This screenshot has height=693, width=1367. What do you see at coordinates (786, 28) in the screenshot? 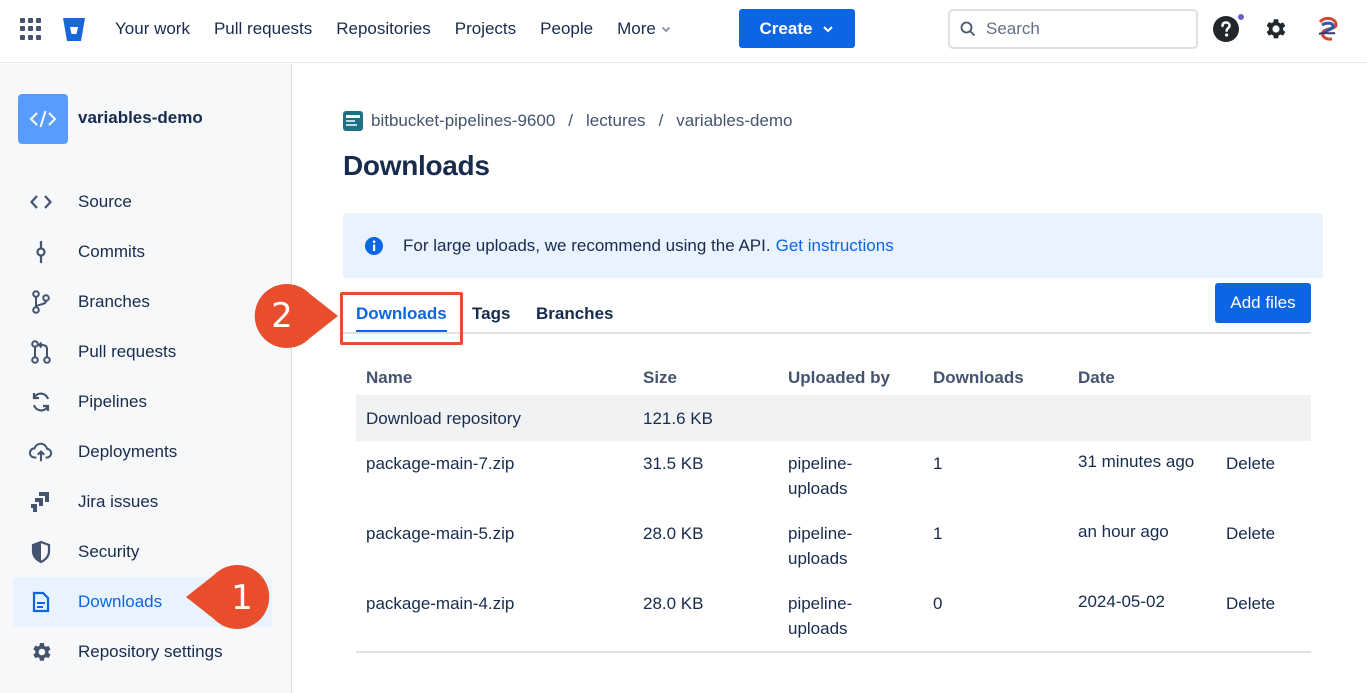
I see `create-button-label: Create` at bounding box center [786, 28].